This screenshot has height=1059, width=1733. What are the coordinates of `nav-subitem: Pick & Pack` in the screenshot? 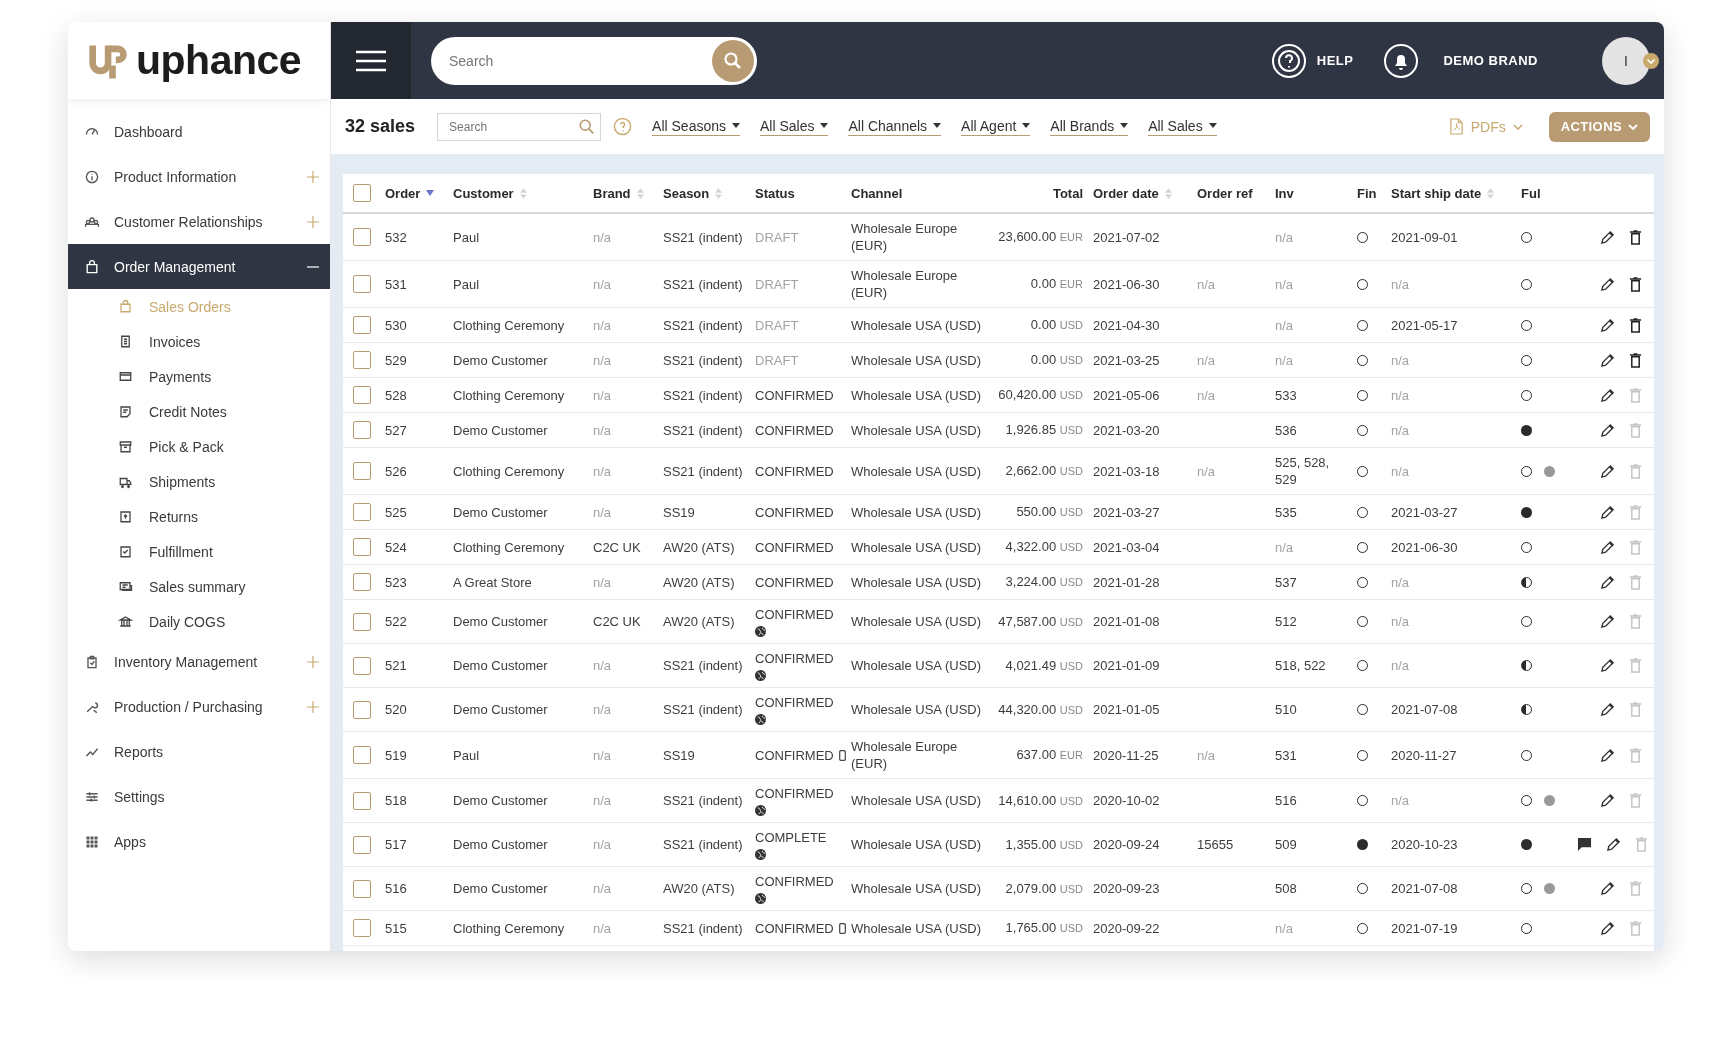 It's located at (199, 446).